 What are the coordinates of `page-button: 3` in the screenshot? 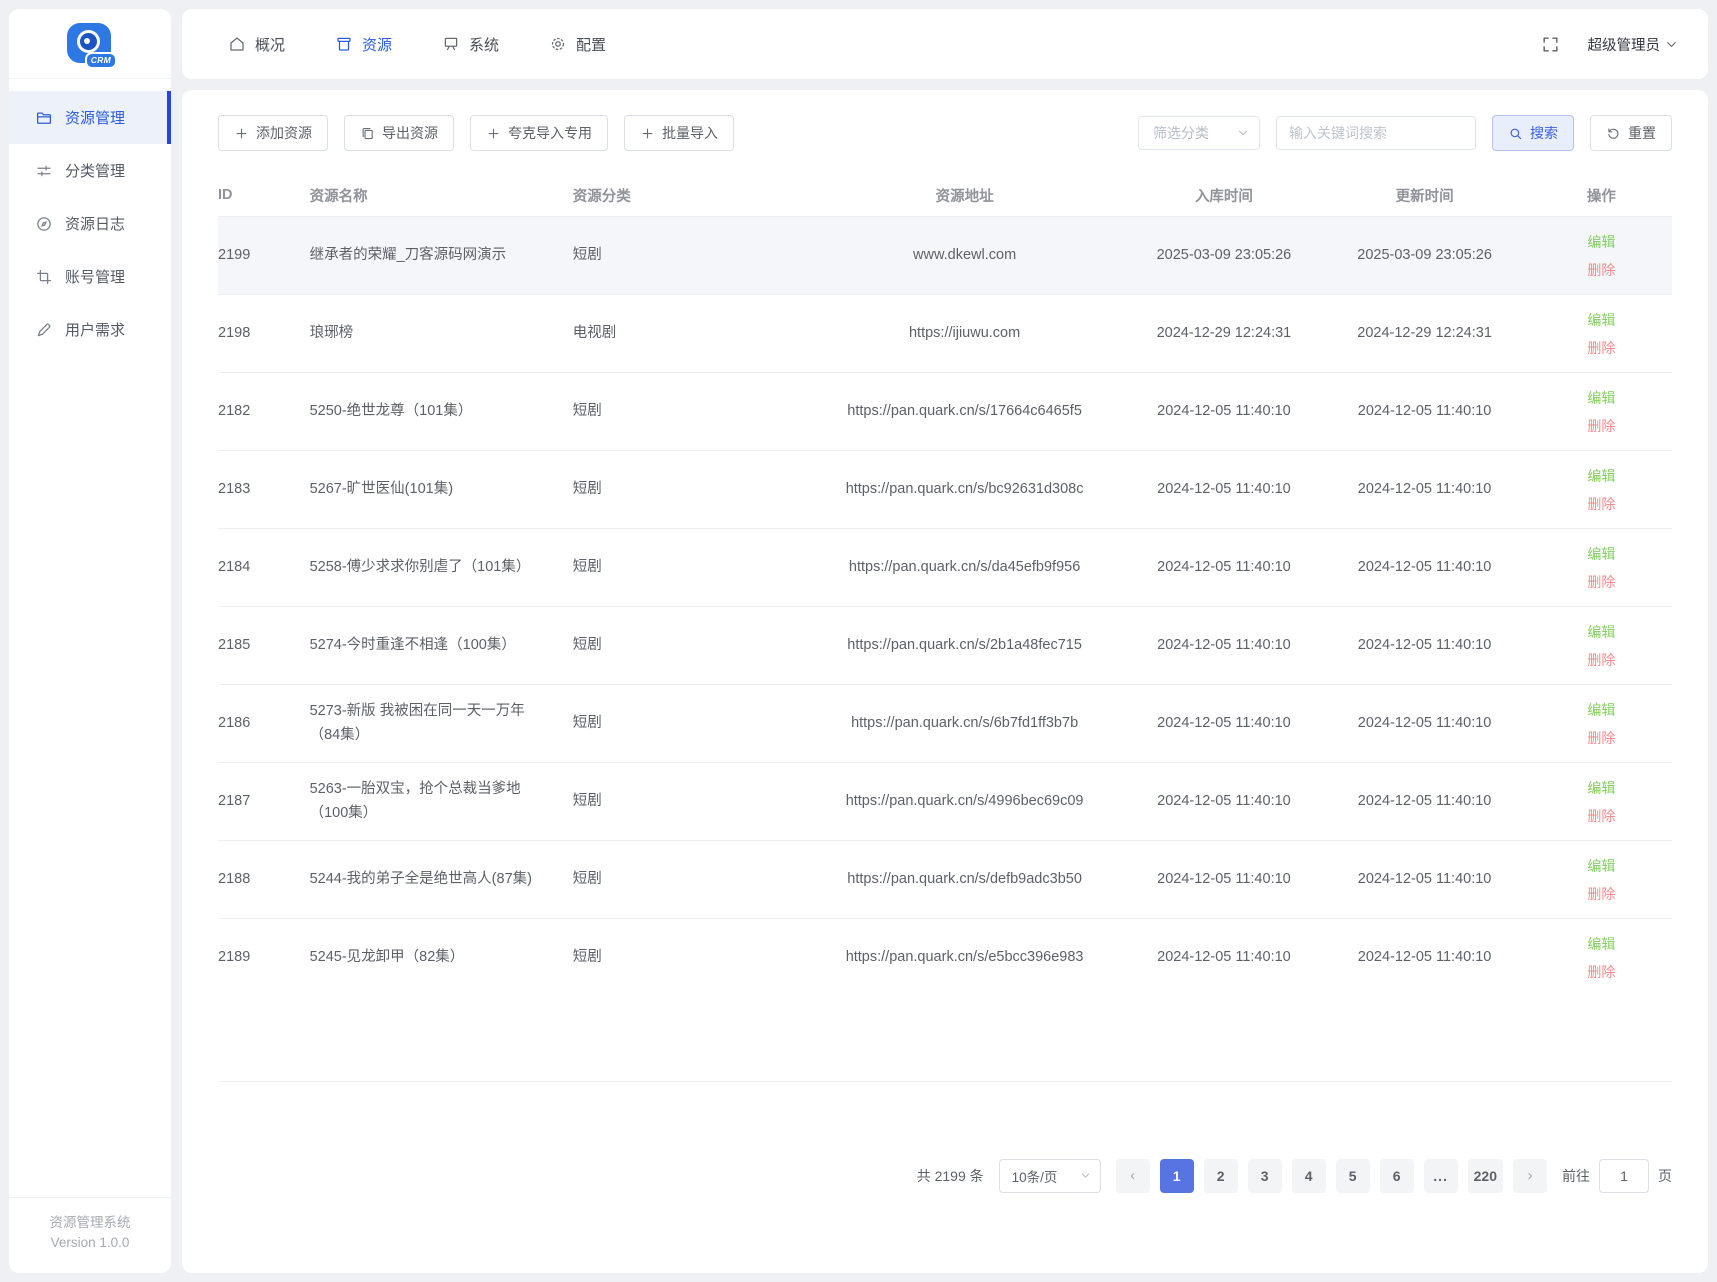 It's located at (1264, 1175).